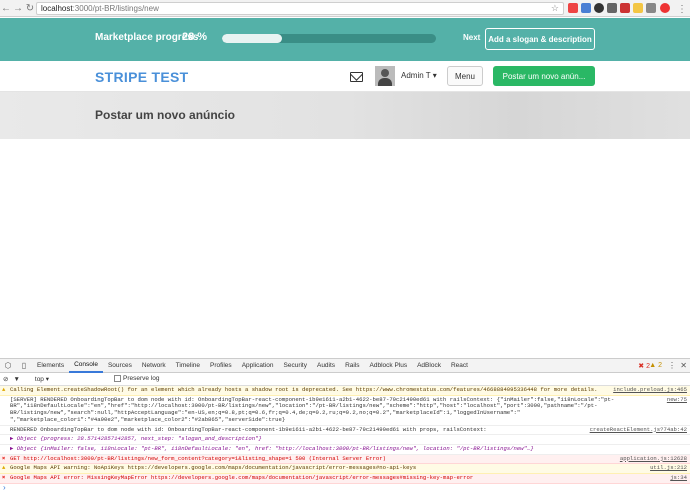 The height and width of the screenshot is (495, 690). Describe the element at coordinates (472, 37) in the screenshot. I see `next-label: Next` at that location.